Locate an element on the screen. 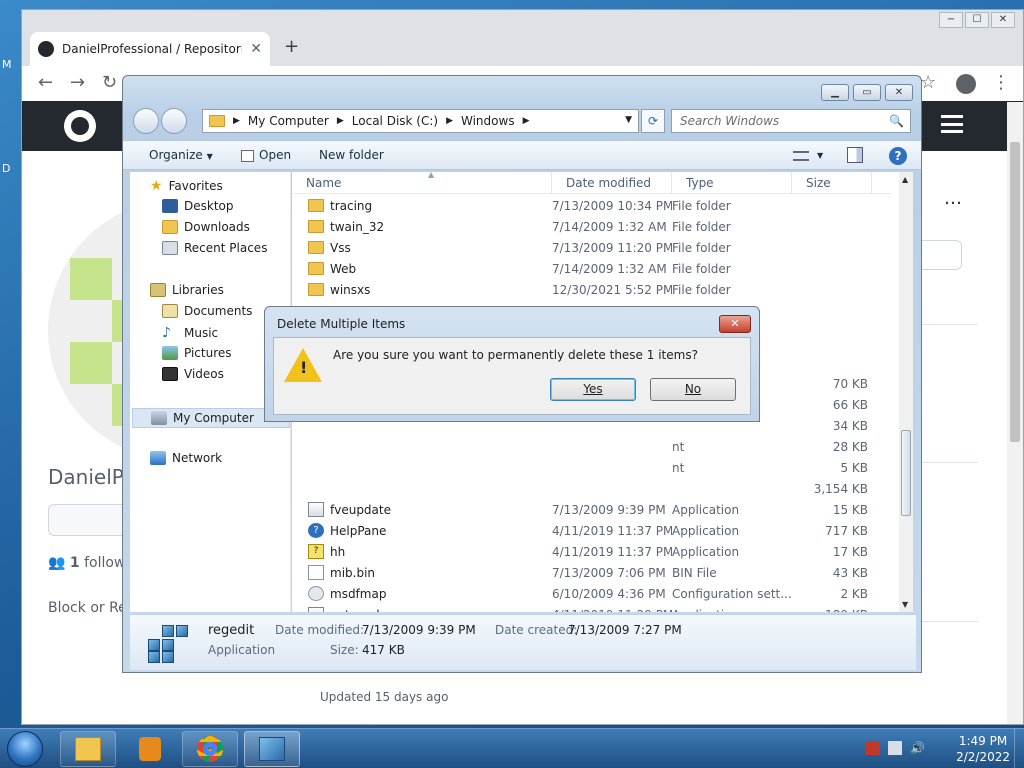 The image size is (1024, 768). nav-documents: Documents is located at coordinates (207, 311).